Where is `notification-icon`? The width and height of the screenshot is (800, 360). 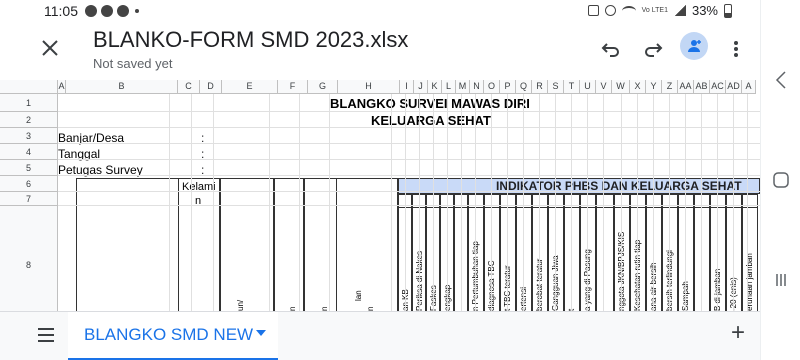 notification-icon is located at coordinates (91, 11).